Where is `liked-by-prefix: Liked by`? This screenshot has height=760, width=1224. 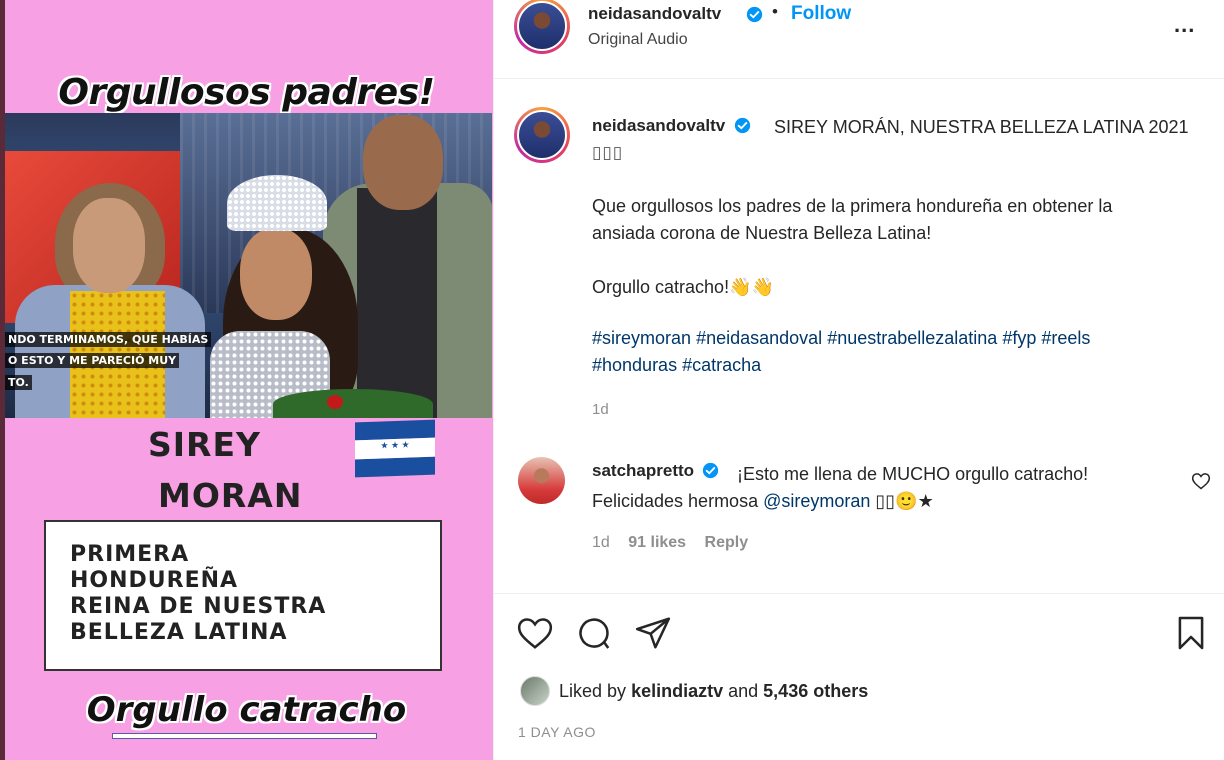
liked-by-prefix: Liked by is located at coordinates (593, 691).